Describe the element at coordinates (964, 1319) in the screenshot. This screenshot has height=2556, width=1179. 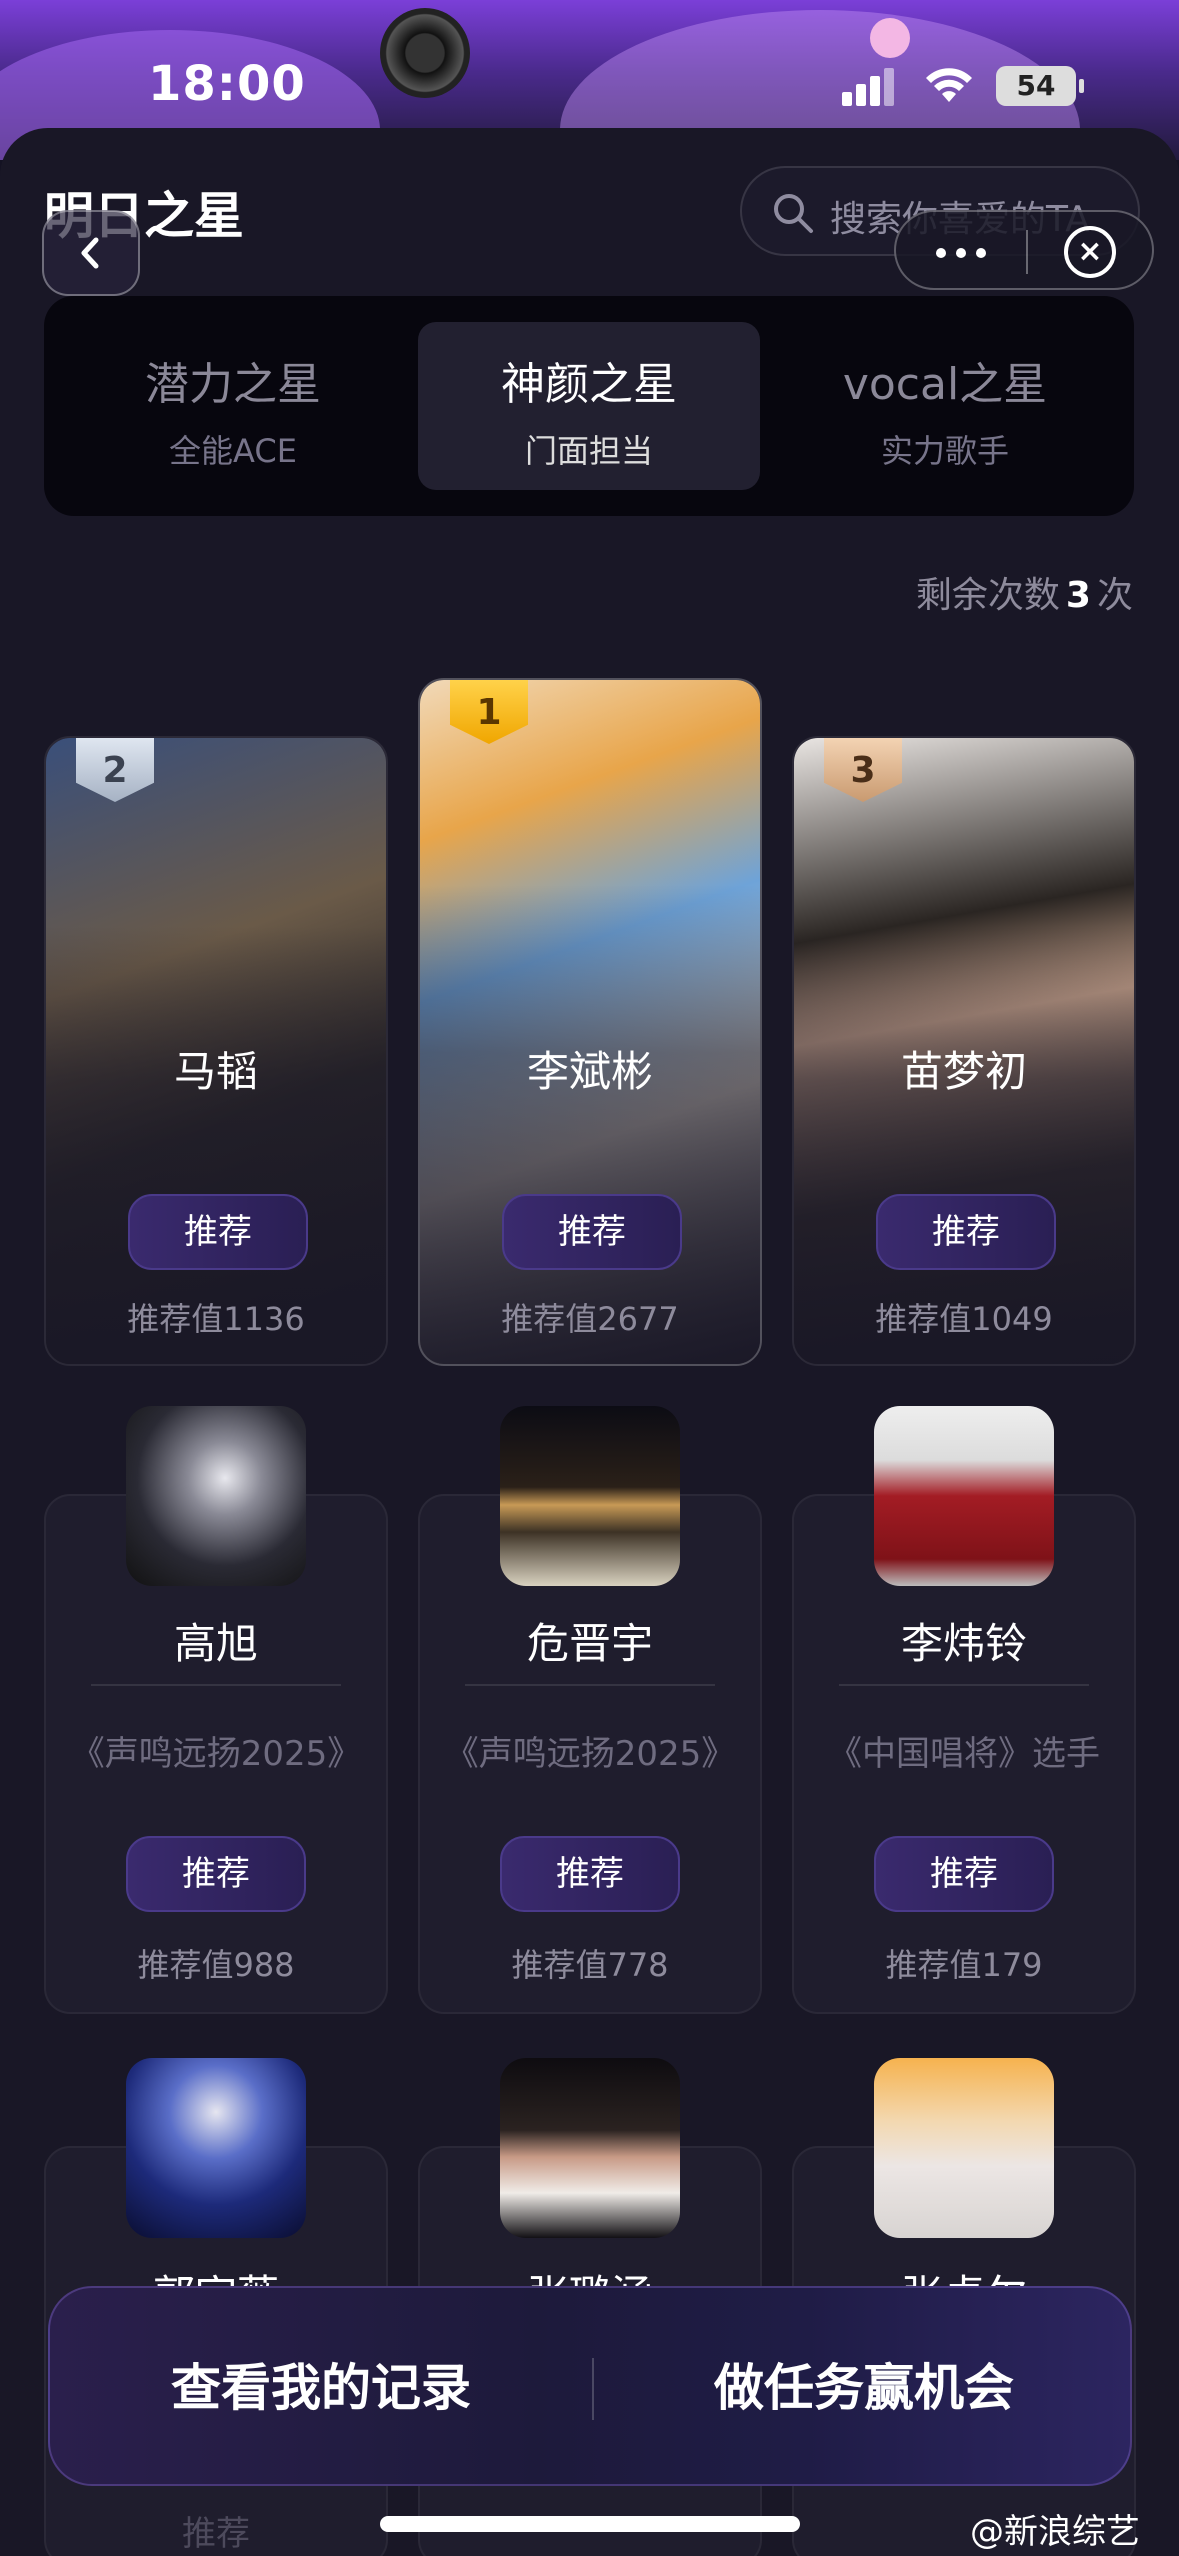
I see `recommend-score: 推荐值1049` at that location.